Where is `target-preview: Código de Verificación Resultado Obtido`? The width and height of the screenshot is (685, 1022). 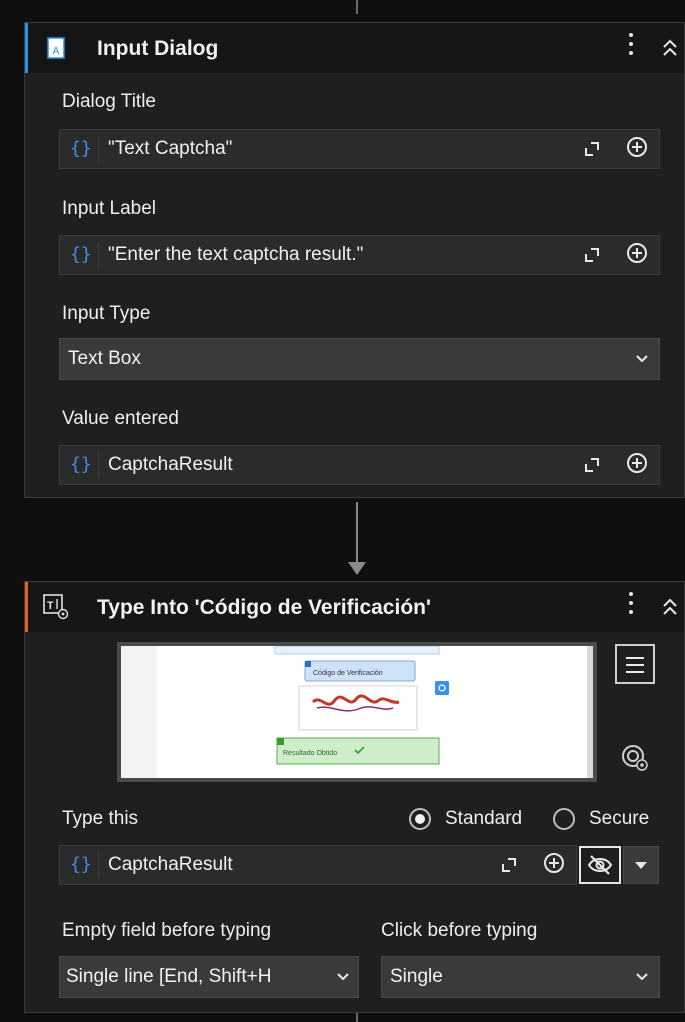 target-preview: Código de Verificación Resultado Obtido is located at coordinates (357, 712).